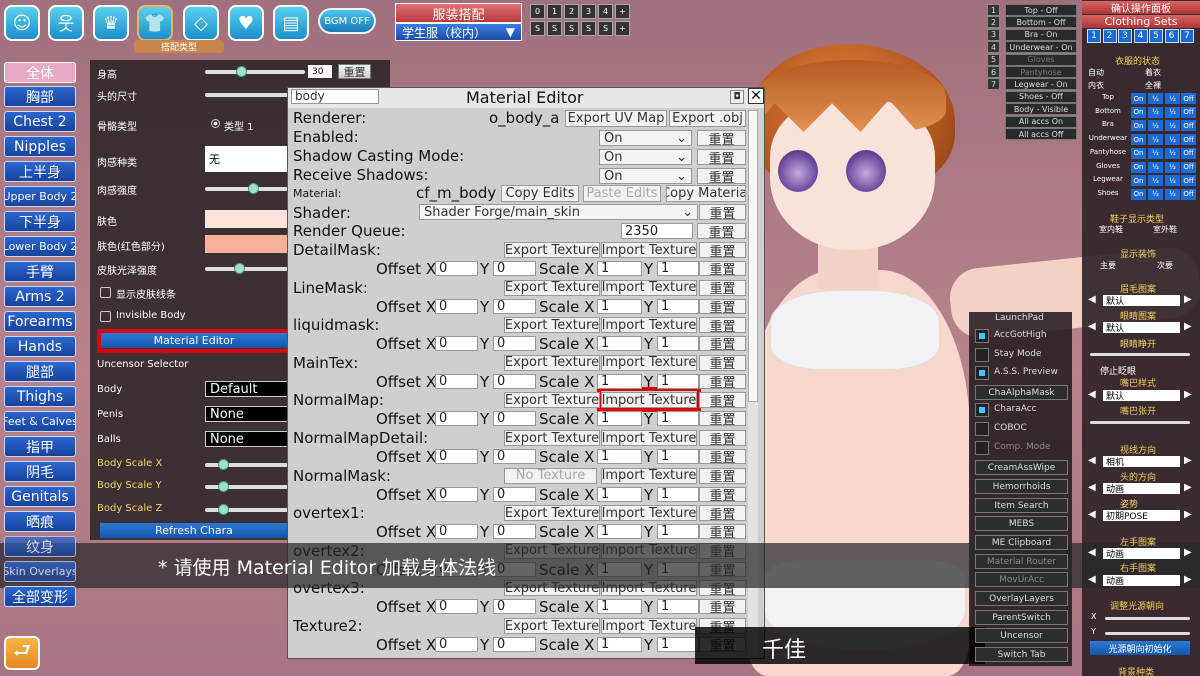  Describe the element at coordinates (1188, 299) in the screenshot. I see `eyebrow-next-arrow-icon: ▶` at that location.